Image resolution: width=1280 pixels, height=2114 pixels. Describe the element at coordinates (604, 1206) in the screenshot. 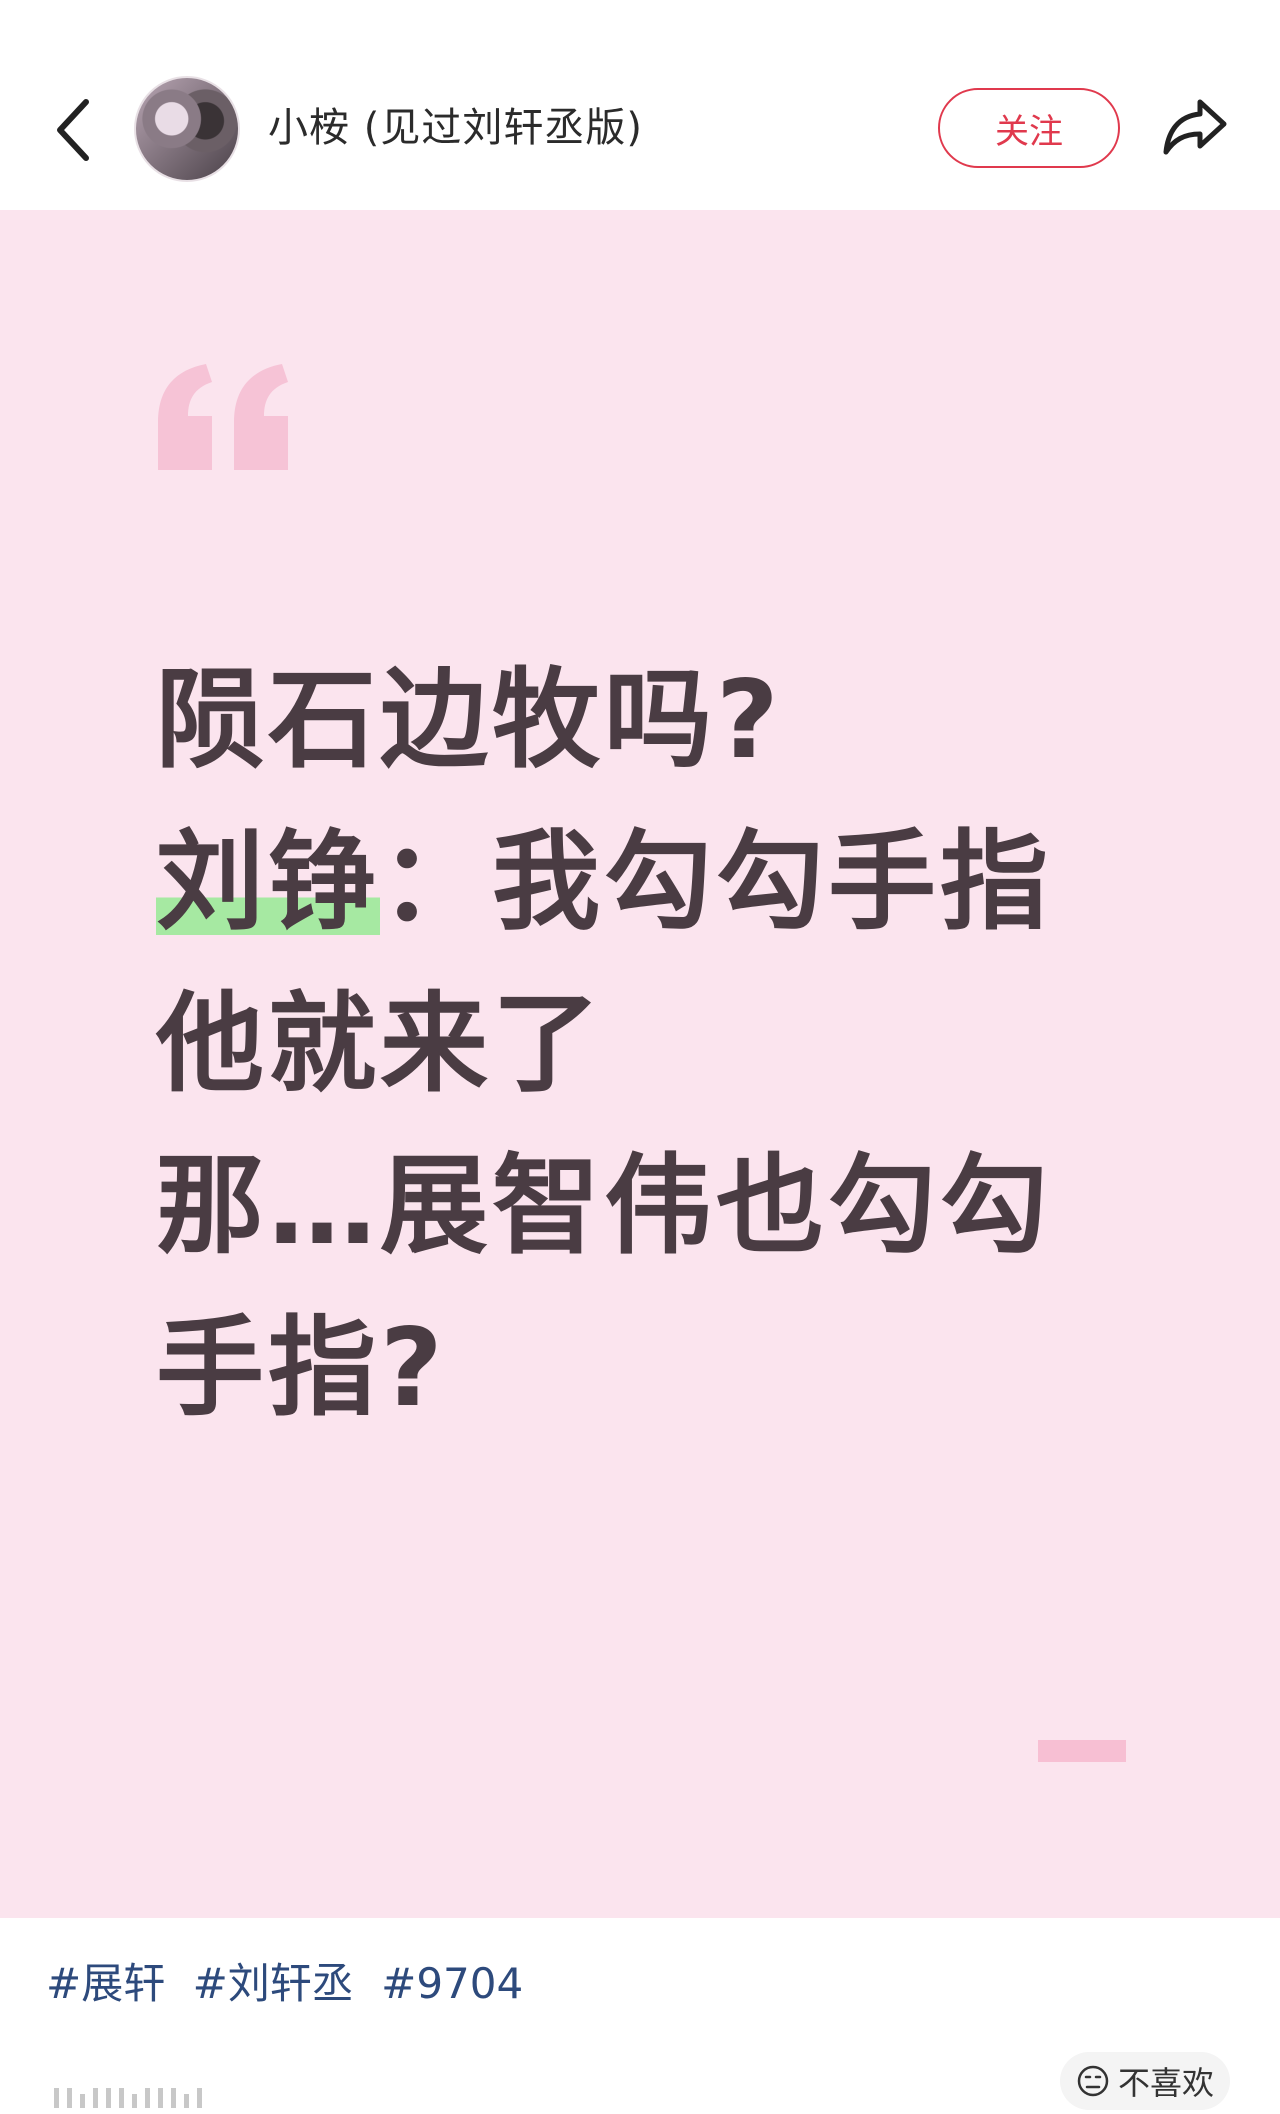

I see `post-line-4: 那…展智伟也勾勾` at that location.